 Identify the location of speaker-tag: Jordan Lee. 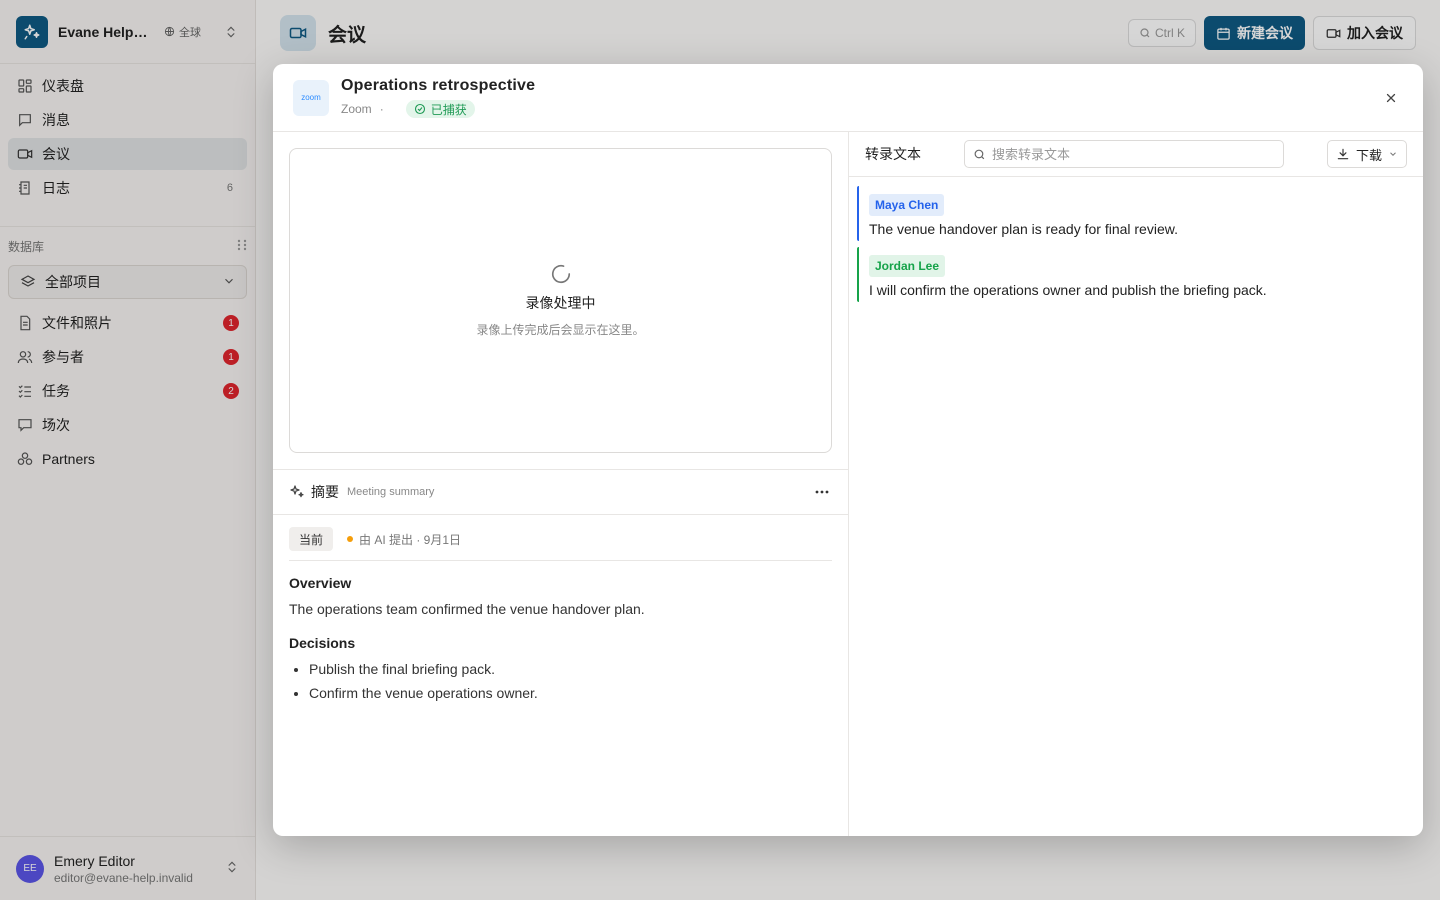
(907, 266).